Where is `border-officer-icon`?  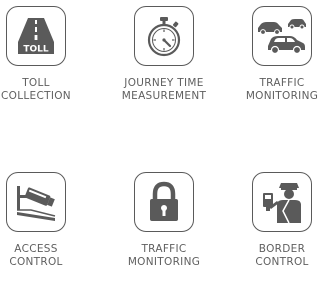
border-officer-icon is located at coordinates (282, 203).